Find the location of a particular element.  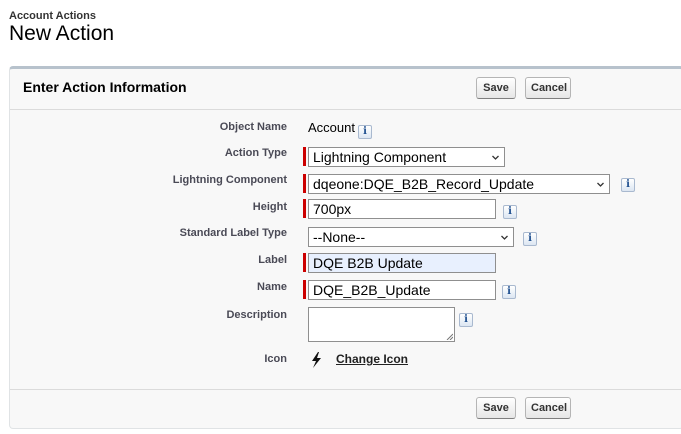

page-title: New Action is located at coordinates (62, 33).